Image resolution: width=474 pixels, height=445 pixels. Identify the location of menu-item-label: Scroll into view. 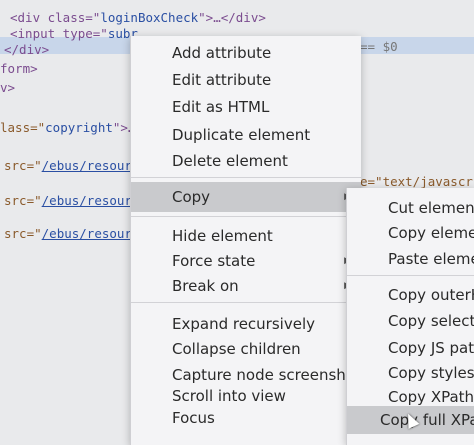
(229, 396).